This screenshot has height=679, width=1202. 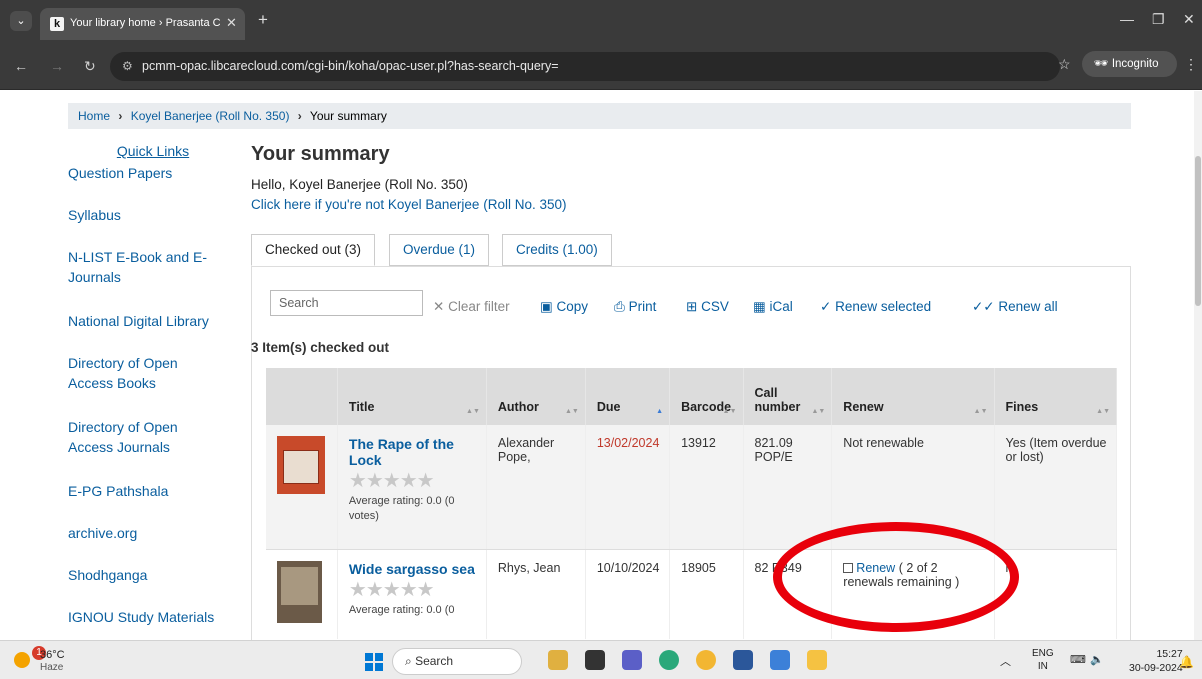 I want to click on ical-button: ▦ iCal, so click(x=773, y=307).